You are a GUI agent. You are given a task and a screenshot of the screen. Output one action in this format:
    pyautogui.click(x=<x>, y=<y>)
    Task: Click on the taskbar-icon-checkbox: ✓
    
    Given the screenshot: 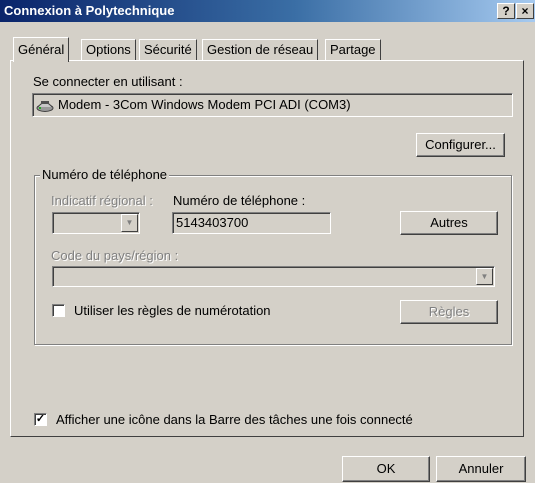 What is the action you would take?
    pyautogui.click(x=40, y=419)
    